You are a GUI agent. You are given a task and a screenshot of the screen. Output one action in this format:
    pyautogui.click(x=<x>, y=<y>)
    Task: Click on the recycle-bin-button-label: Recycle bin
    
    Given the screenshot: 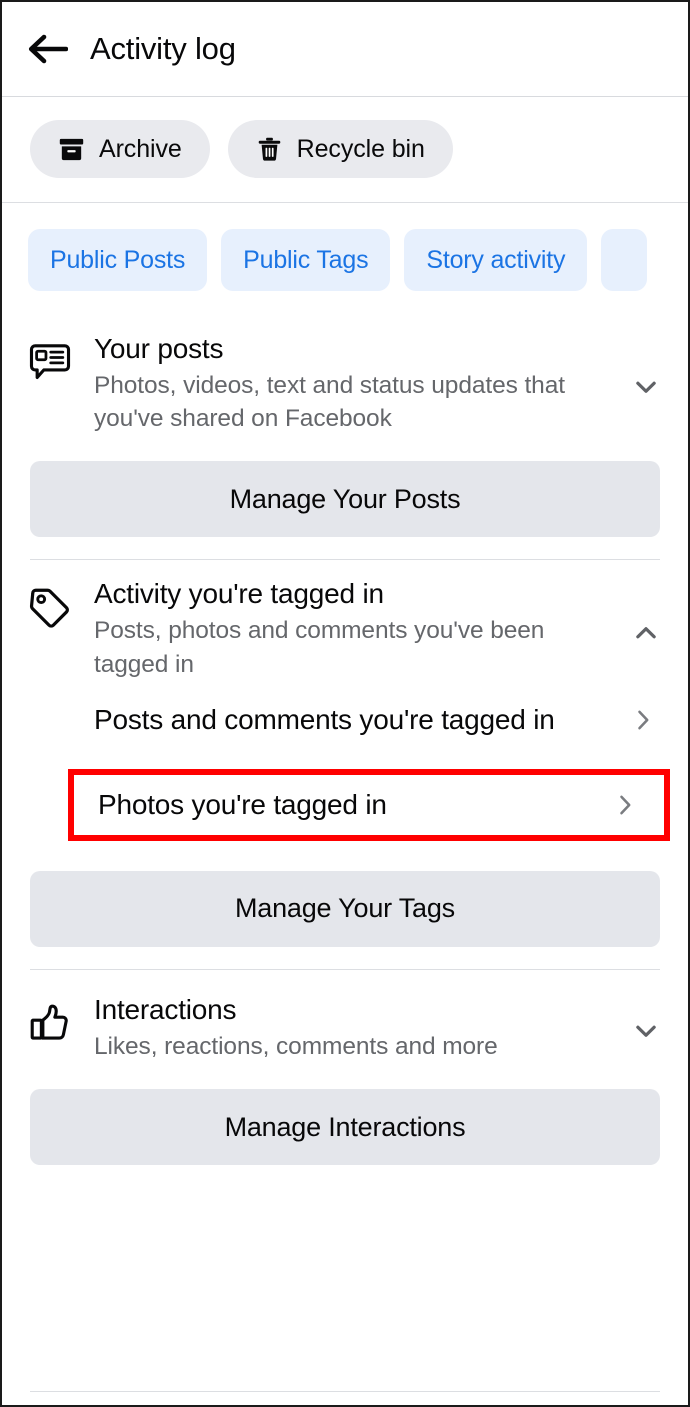 What is the action you would take?
    pyautogui.click(x=360, y=148)
    